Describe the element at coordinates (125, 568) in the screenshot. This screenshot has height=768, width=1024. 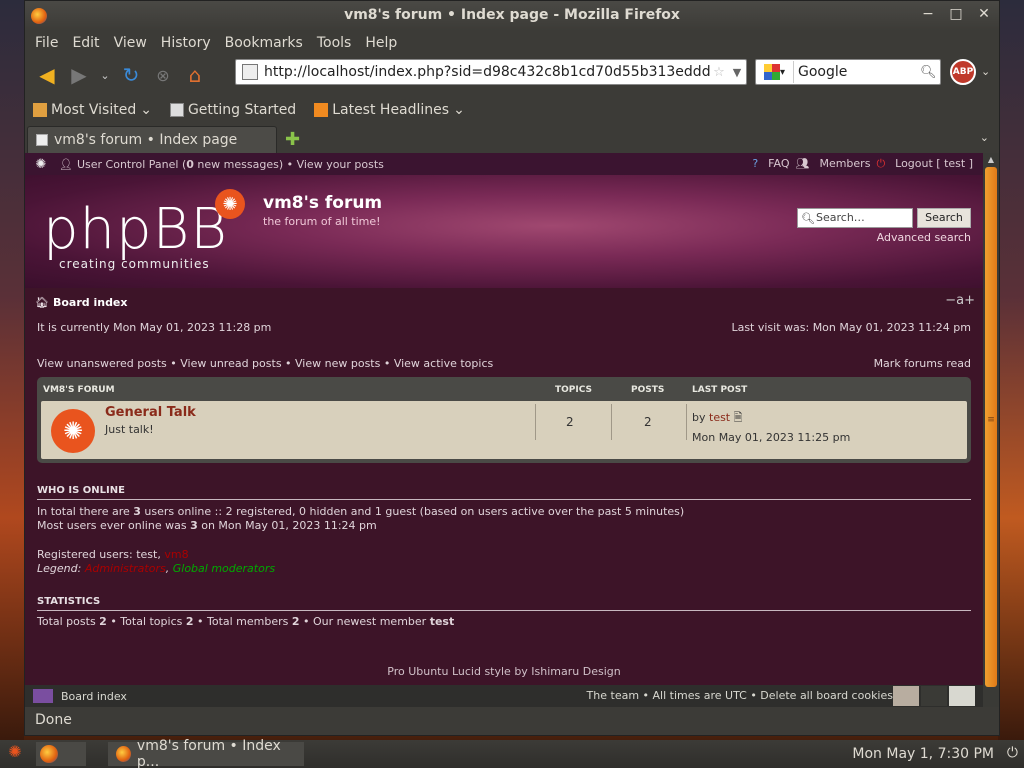
I see `legend-admins-link: Administrators` at that location.